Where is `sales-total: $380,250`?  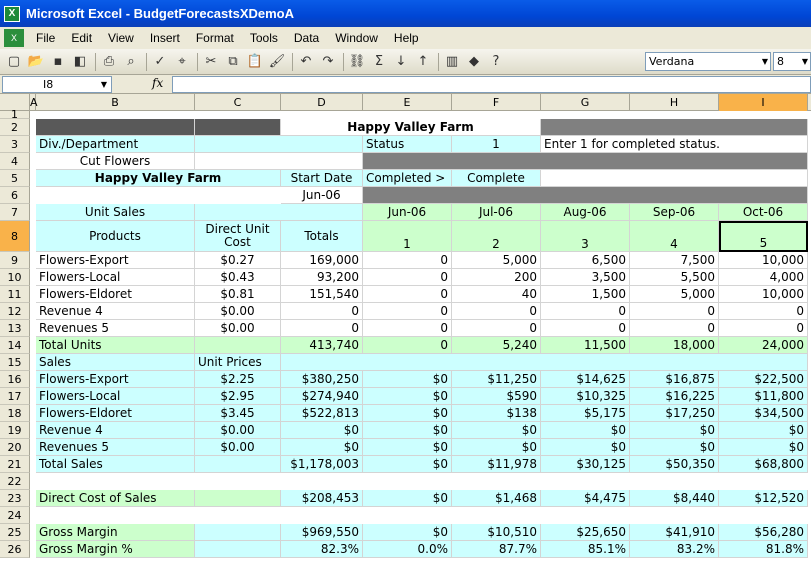 sales-total: $380,250 is located at coordinates (322, 379).